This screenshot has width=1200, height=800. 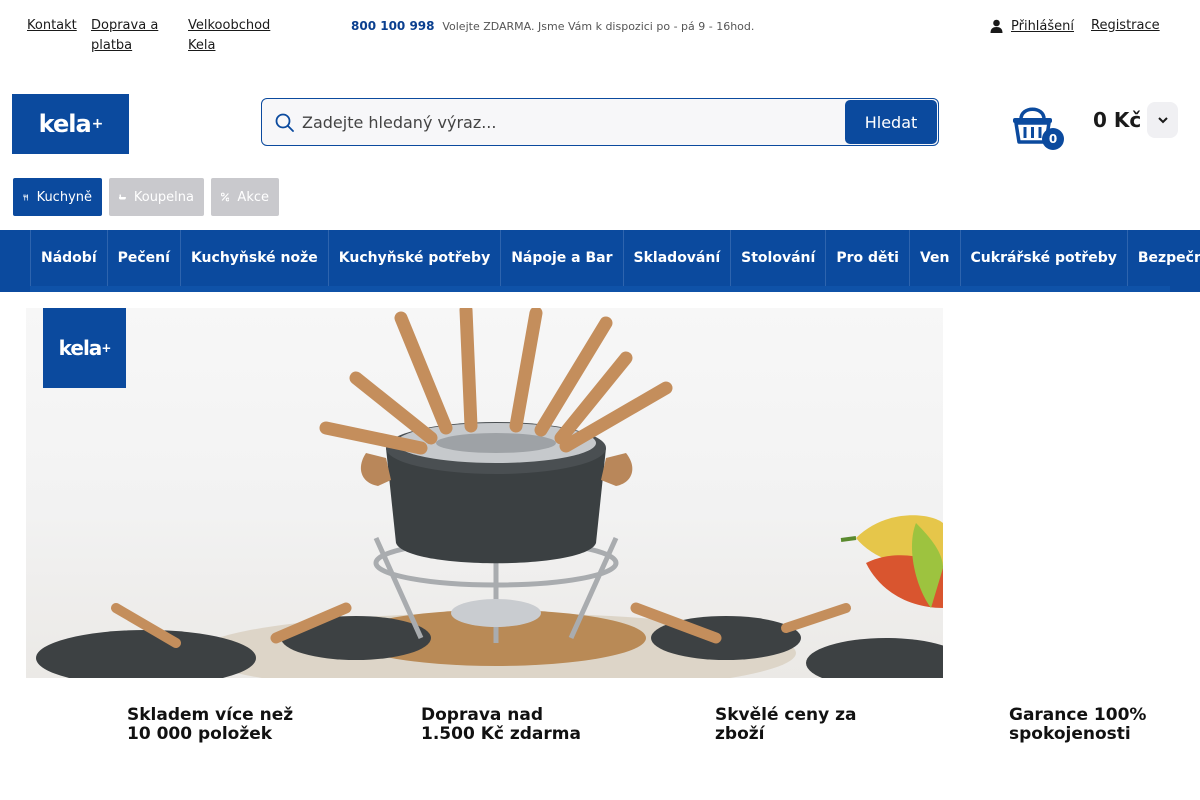 What do you see at coordinates (393, 26) in the screenshot?
I see `phone-number: 800 100 998` at bounding box center [393, 26].